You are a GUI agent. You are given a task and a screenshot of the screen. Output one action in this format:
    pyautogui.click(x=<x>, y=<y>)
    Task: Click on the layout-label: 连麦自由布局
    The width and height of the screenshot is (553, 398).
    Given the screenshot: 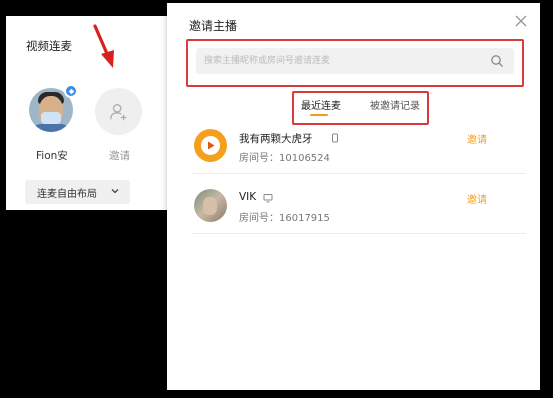 What is the action you would take?
    pyautogui.click(x=67, y=194)
    